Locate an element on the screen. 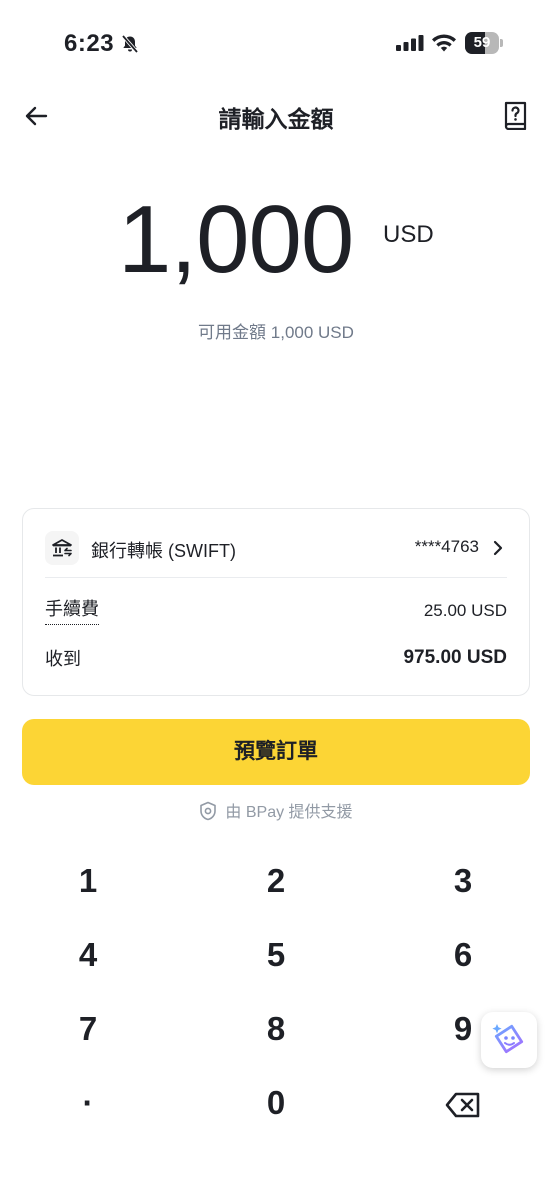 The image size is (552, 1200). help-book-icon is located at coordinates (515, 115).